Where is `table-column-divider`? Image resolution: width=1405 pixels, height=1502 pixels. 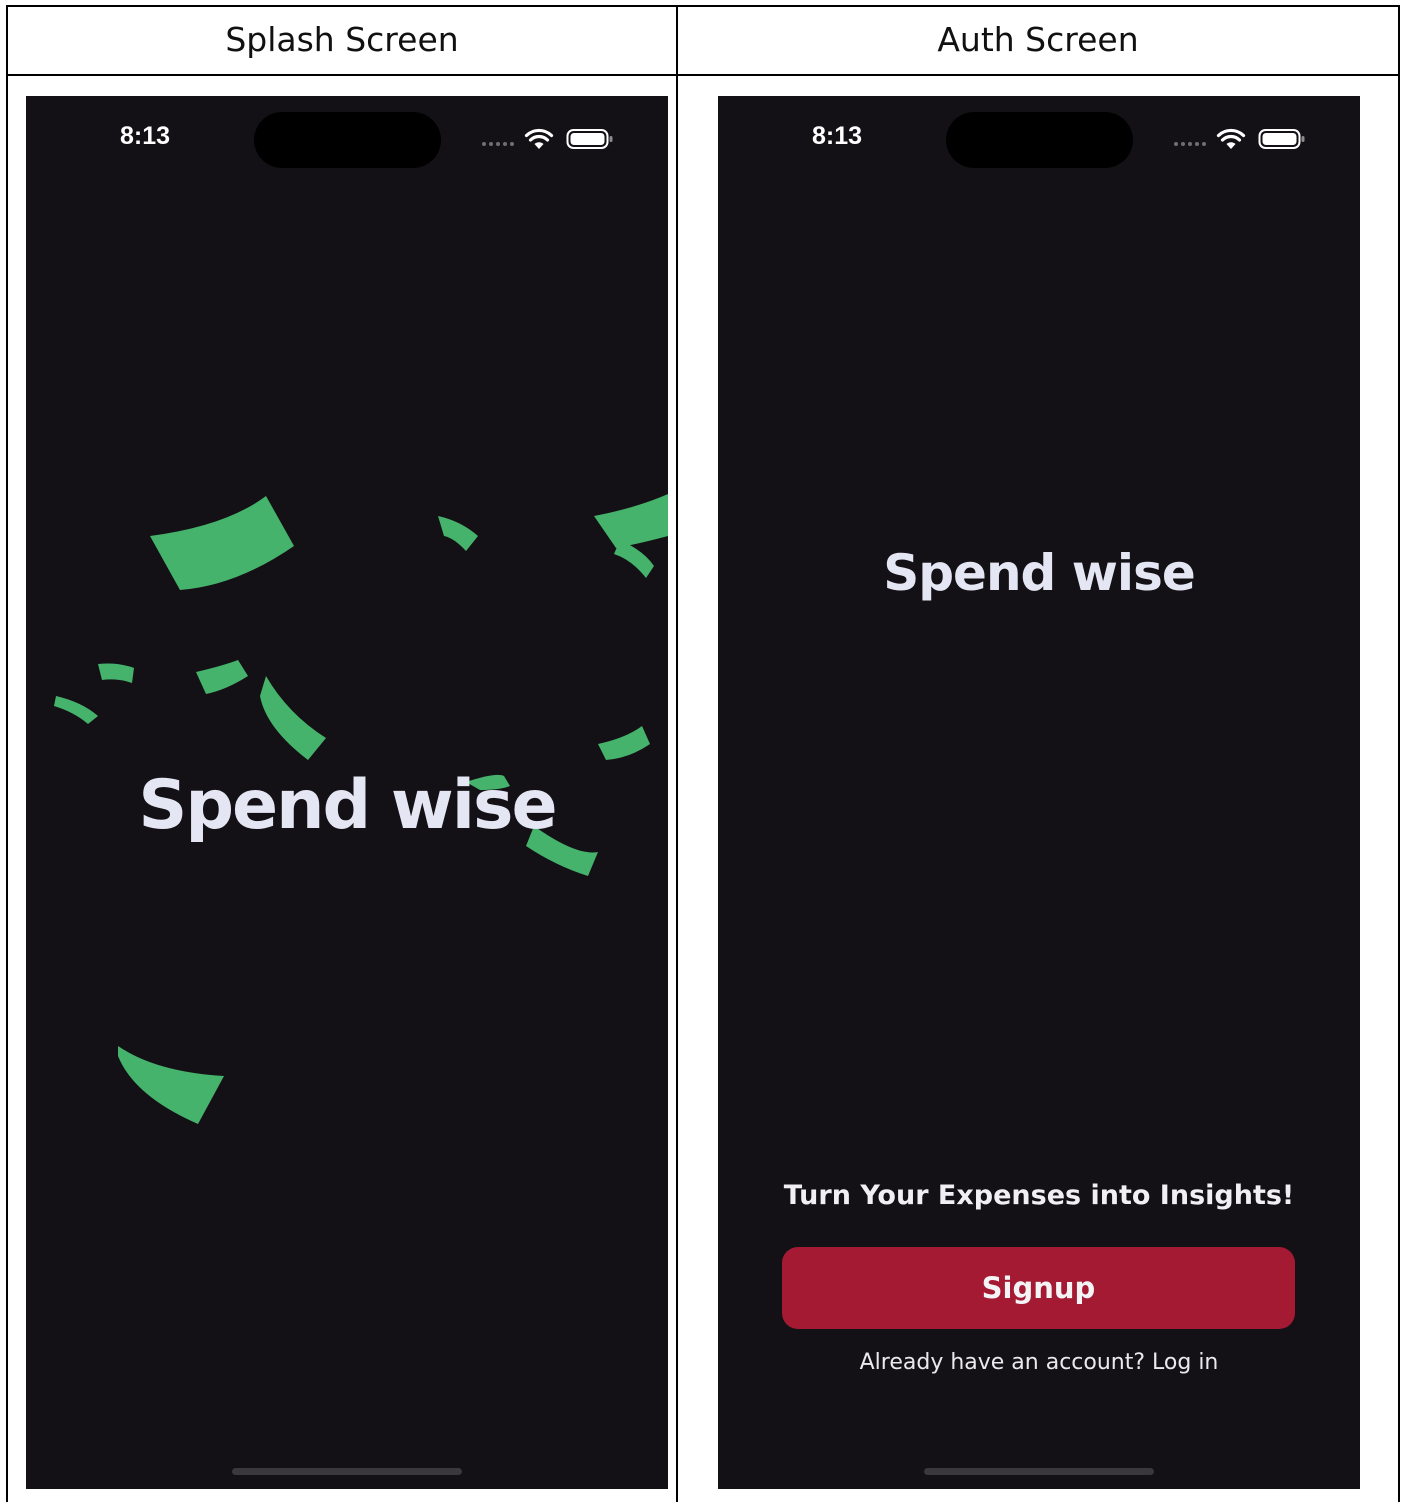
table-column-divider is located at coordinates (677, 753).